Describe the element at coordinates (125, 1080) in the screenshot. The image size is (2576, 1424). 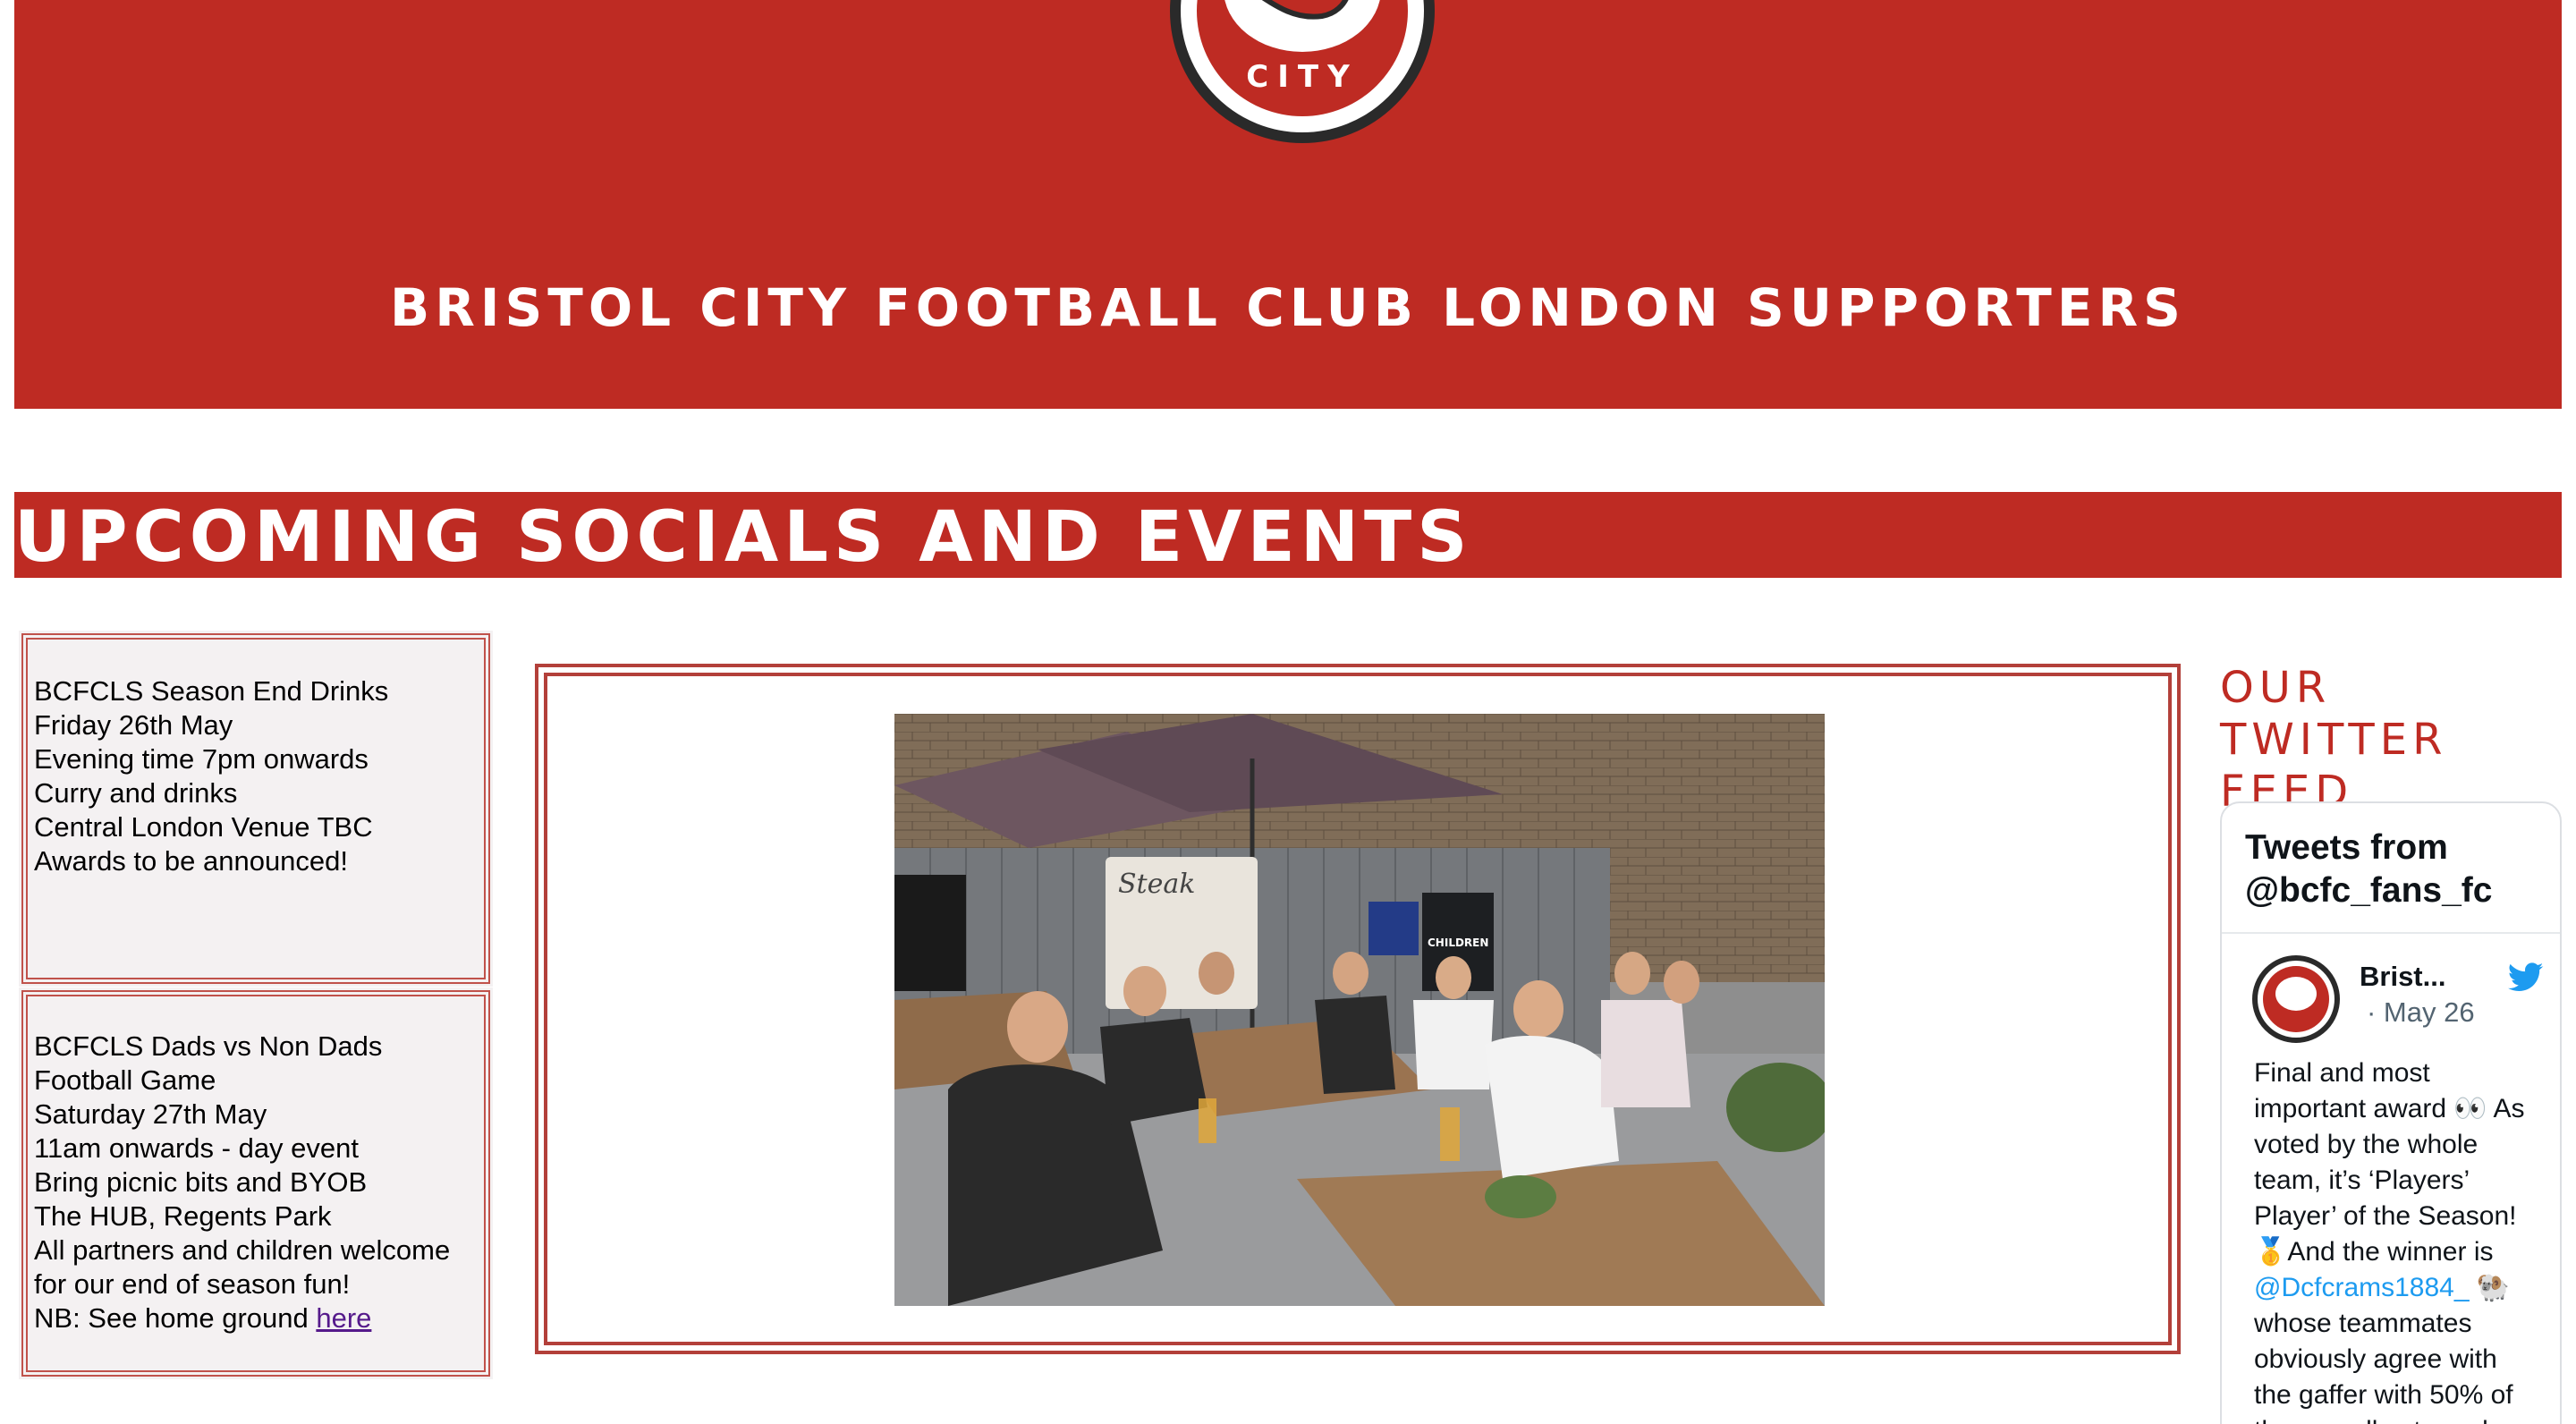
I see `event-line: Football Game` at that location.